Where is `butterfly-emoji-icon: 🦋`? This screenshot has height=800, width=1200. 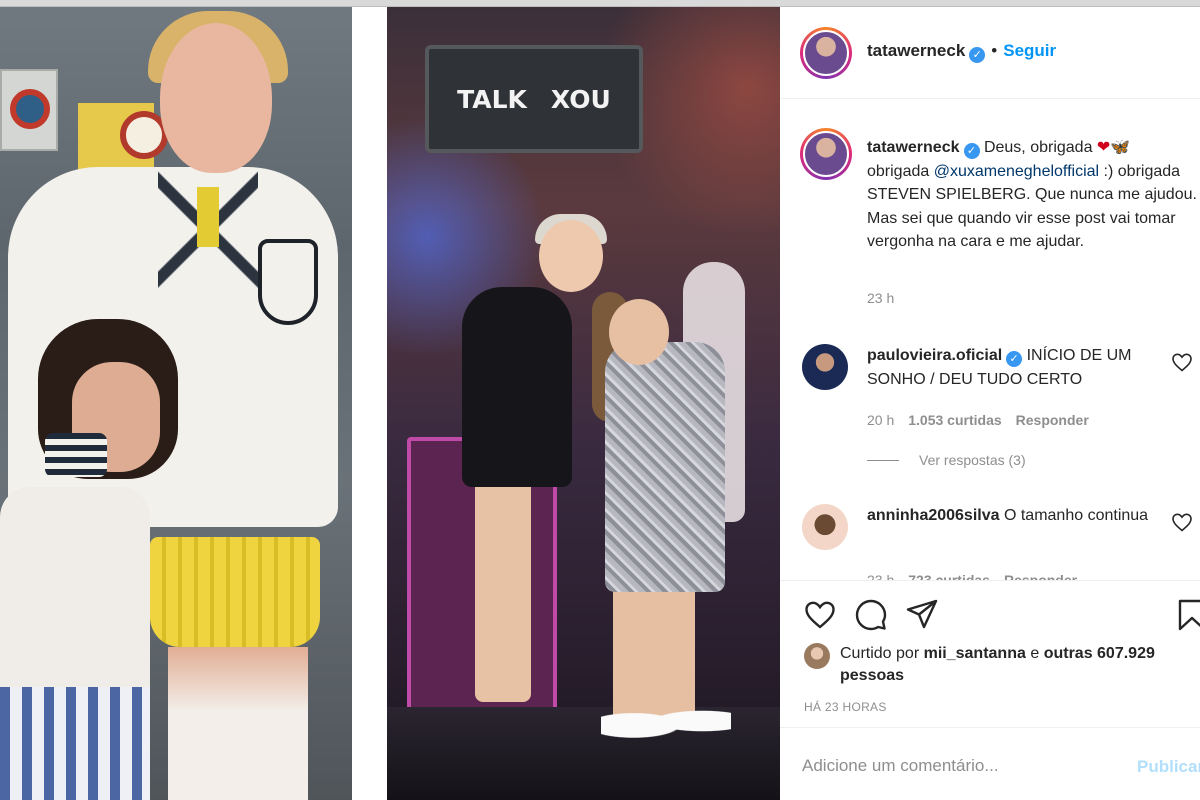 butterfly-emoji-icon: 🦋 is located at coordinates (1120, 147).